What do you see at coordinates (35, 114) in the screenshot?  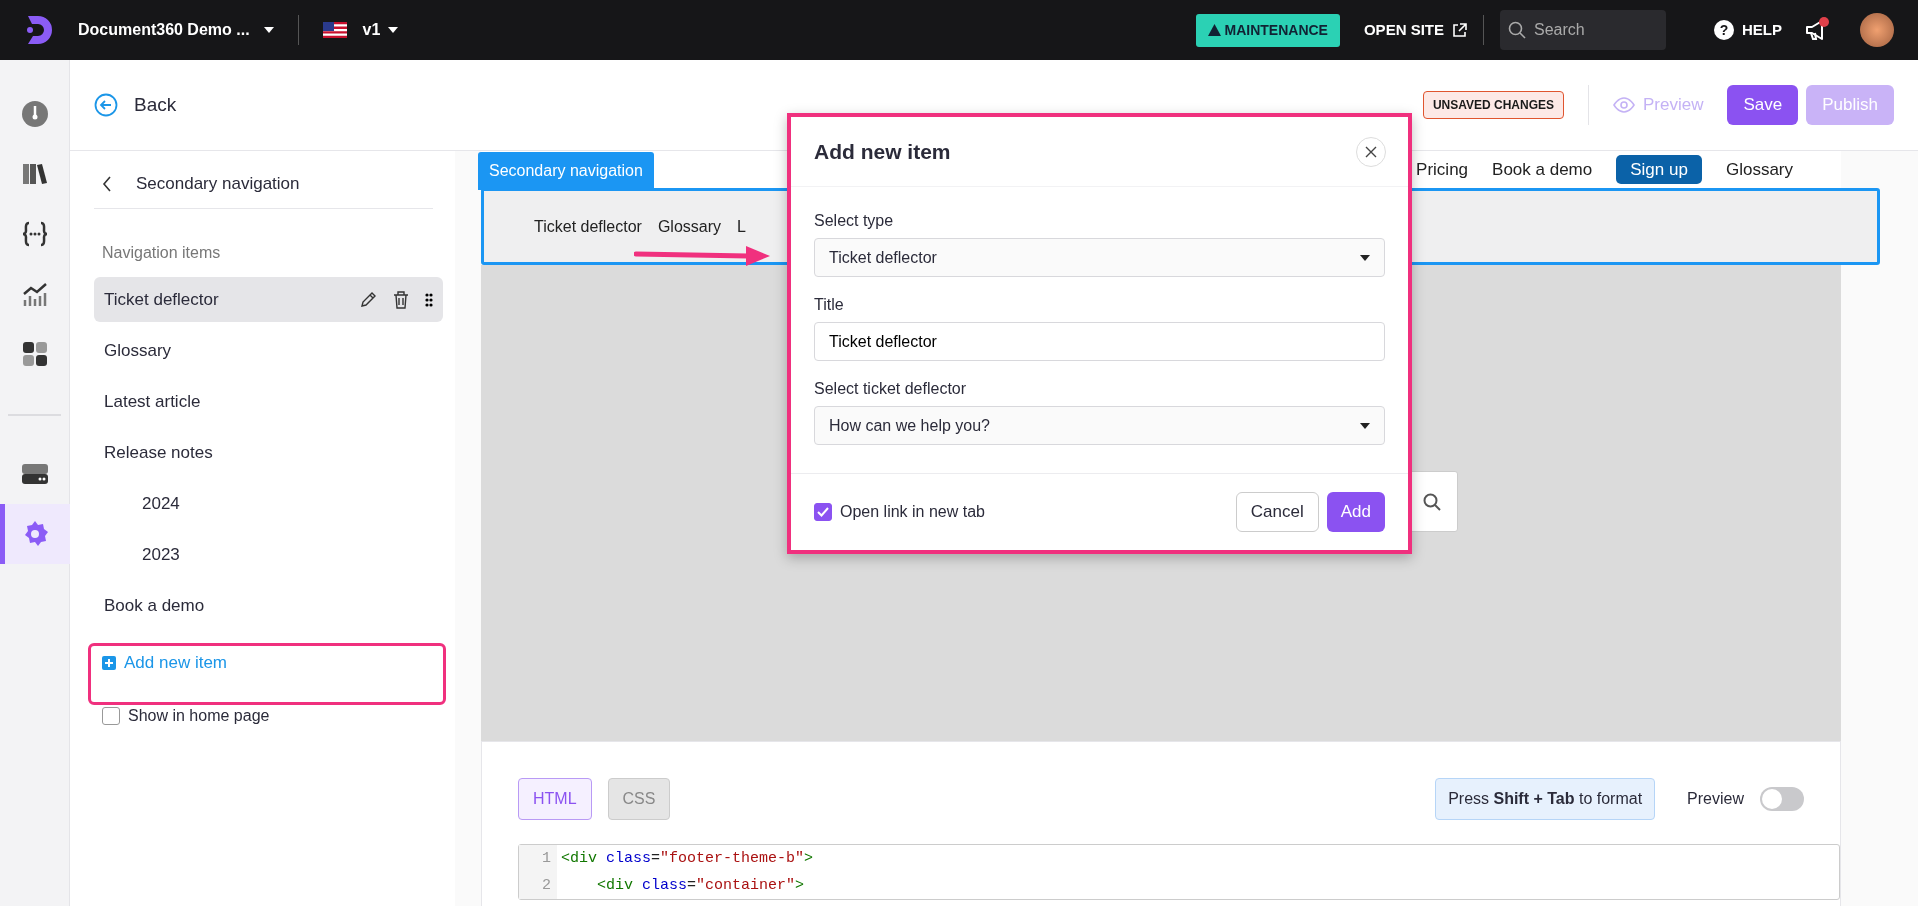 I see `gauge-icon` at bounding box center [35, 114].